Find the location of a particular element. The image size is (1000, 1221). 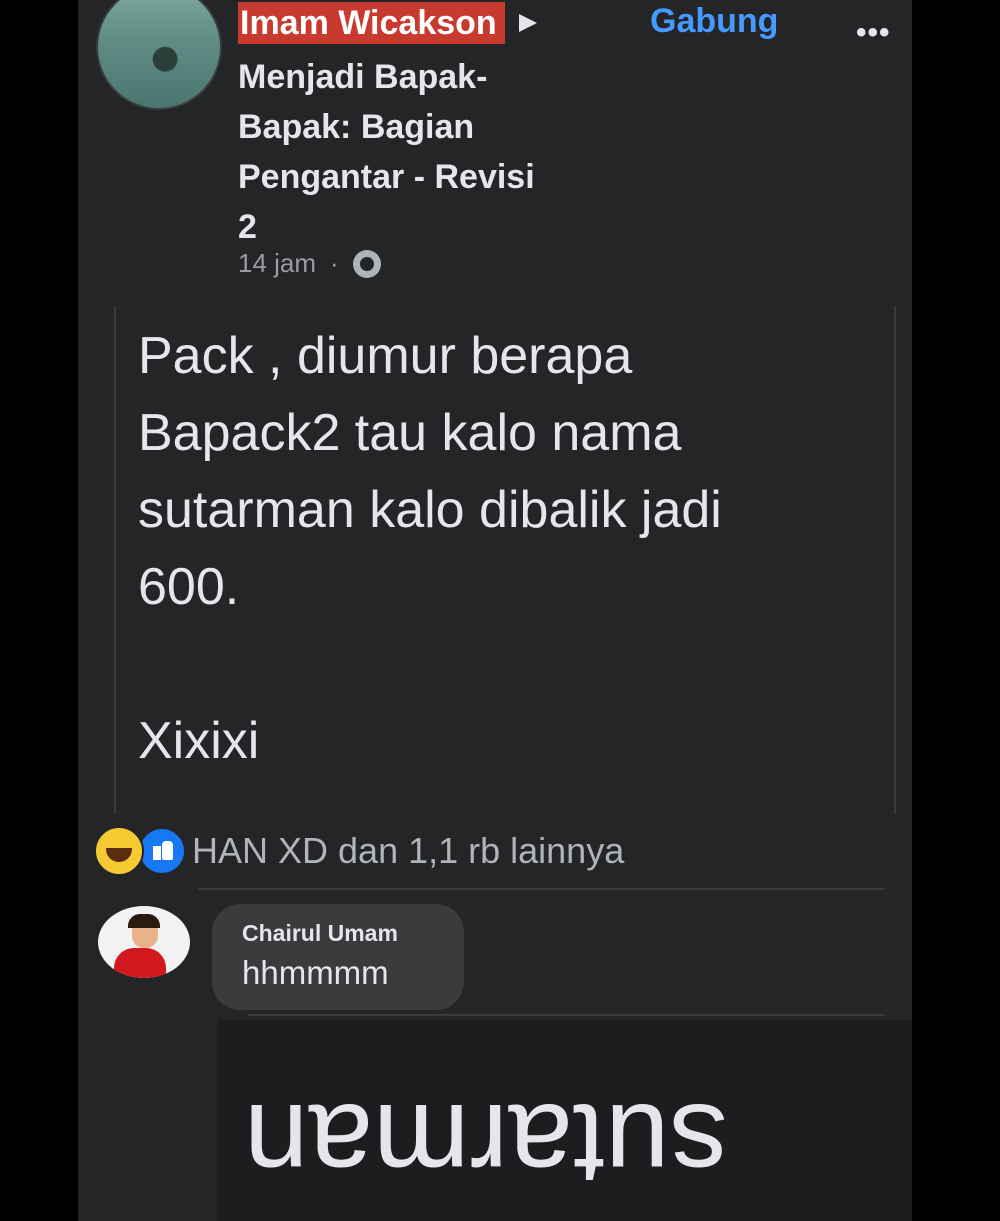

avatar-hair is located at coordinates (144, 921).